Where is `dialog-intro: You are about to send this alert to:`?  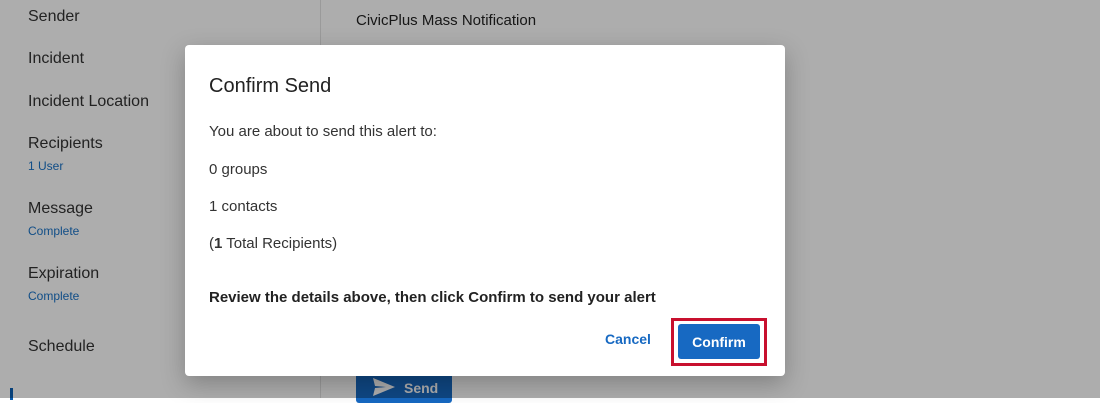 dialog-intro: You are about to send this alert to: is located at coordinates (323, 131).